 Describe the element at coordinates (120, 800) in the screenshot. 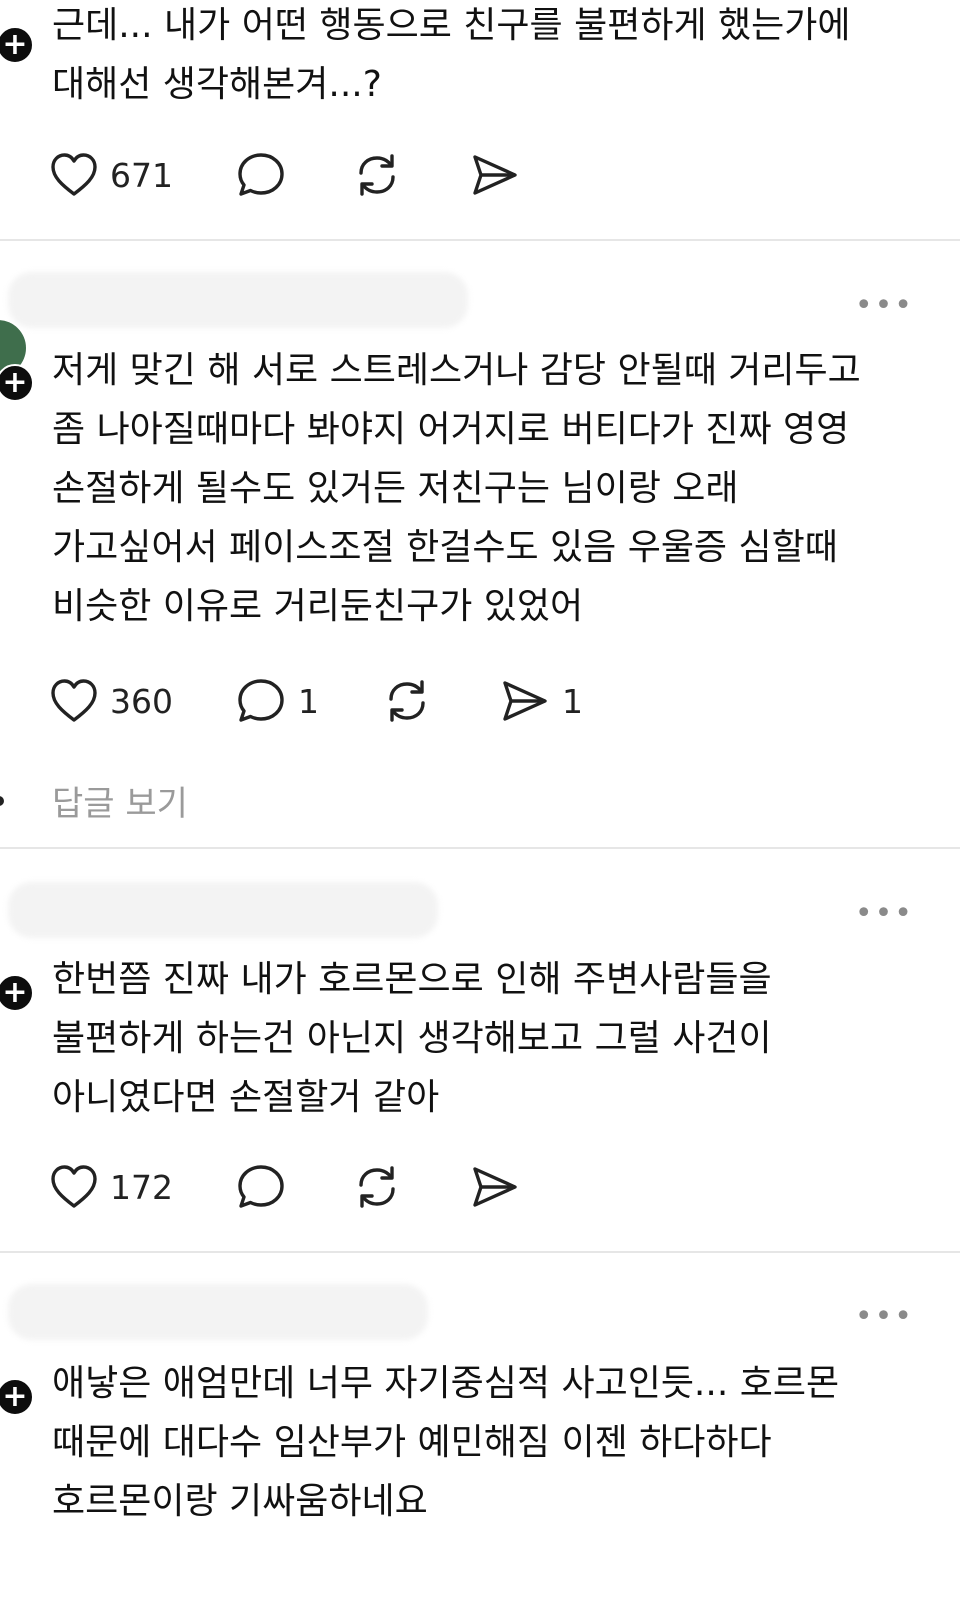

I see `view-replies-link: 답글 보기` at that location.